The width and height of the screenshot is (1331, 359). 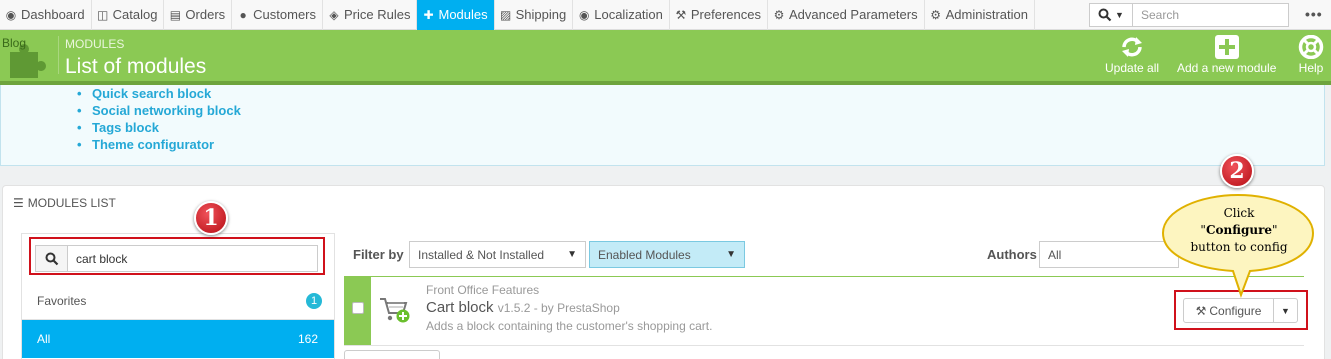 What do you see at coordinates (211, 218) in the screenshot?
I see `step-badge-1: 1` at bounding box center [211, 218].